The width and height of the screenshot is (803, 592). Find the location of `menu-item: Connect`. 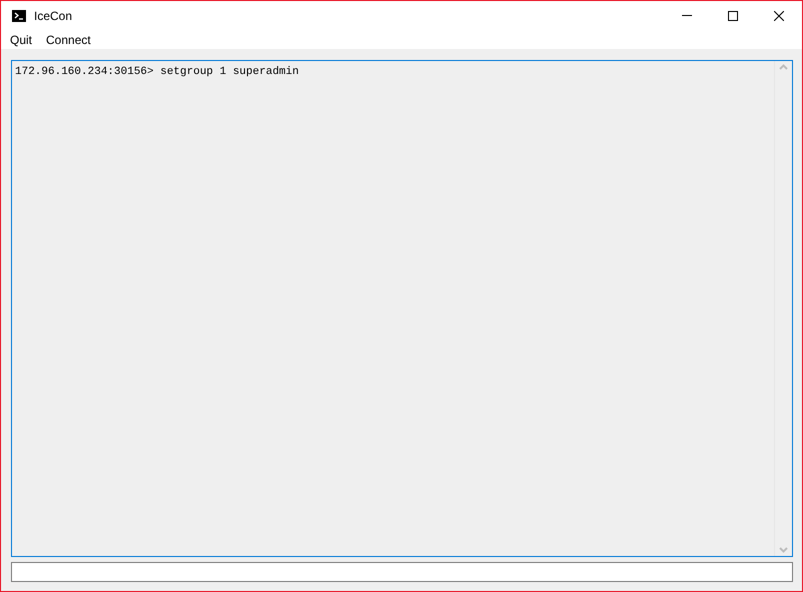

menu-item: Connect is located at coordinates (68, 39).